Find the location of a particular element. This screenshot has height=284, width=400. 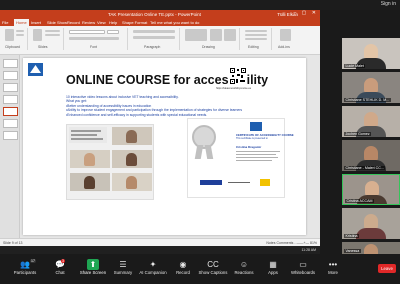

ribbon-group-drawing: Drawing is located at coordinates (211, 39).